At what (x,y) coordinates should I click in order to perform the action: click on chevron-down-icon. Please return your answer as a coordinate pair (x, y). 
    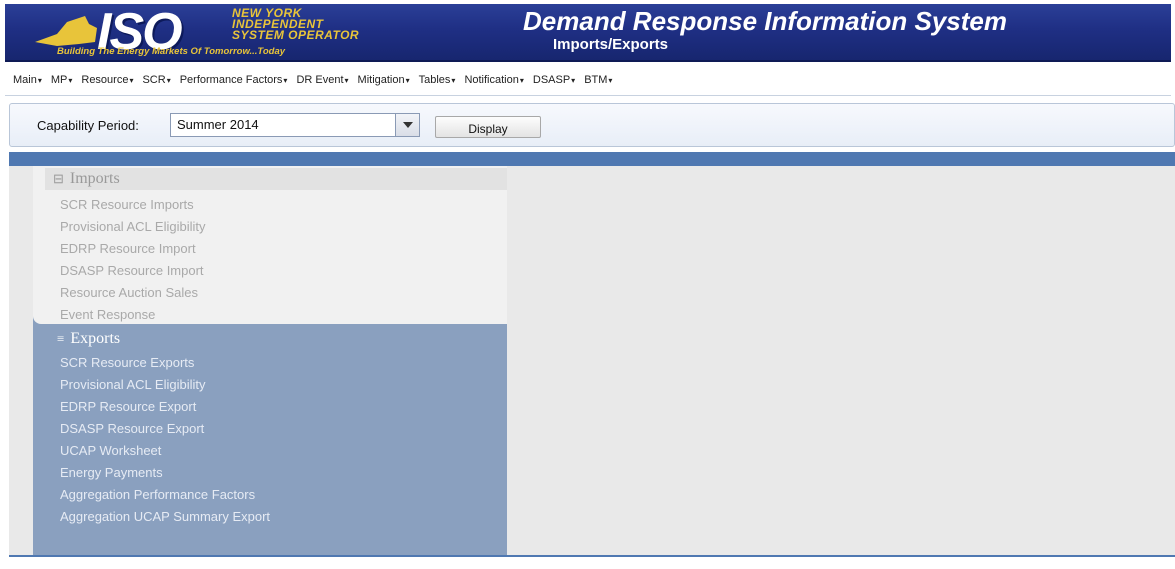
    Looking at the image, I should click on (407, 125).